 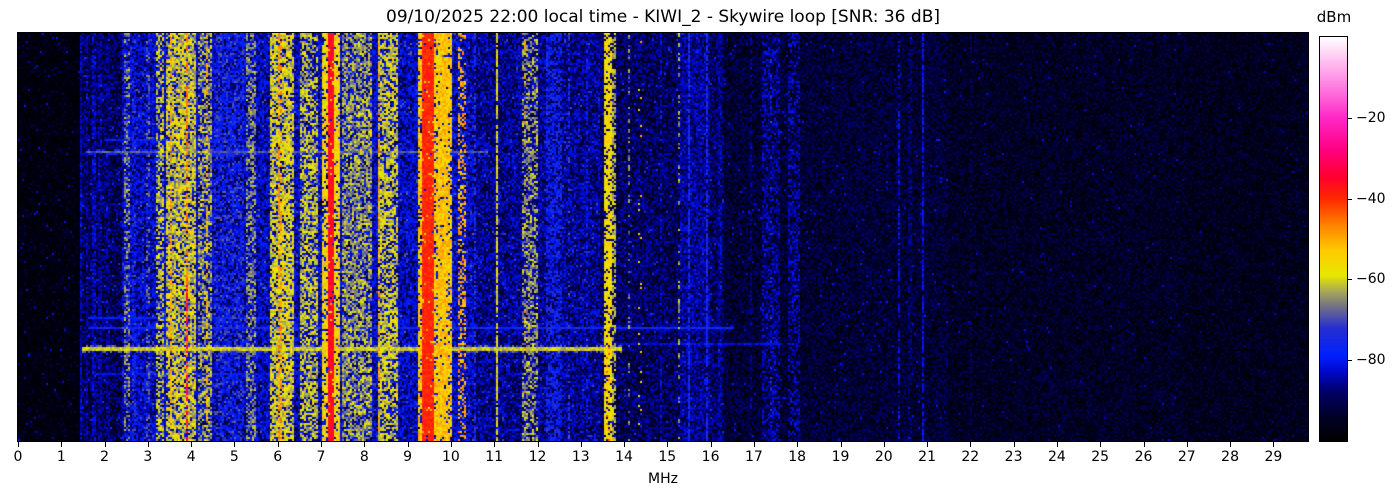 What do you see at coordinates (1230, 457) in the screenshot?
I see `x-tick-label: 28` at bounding box center [1230, 457].